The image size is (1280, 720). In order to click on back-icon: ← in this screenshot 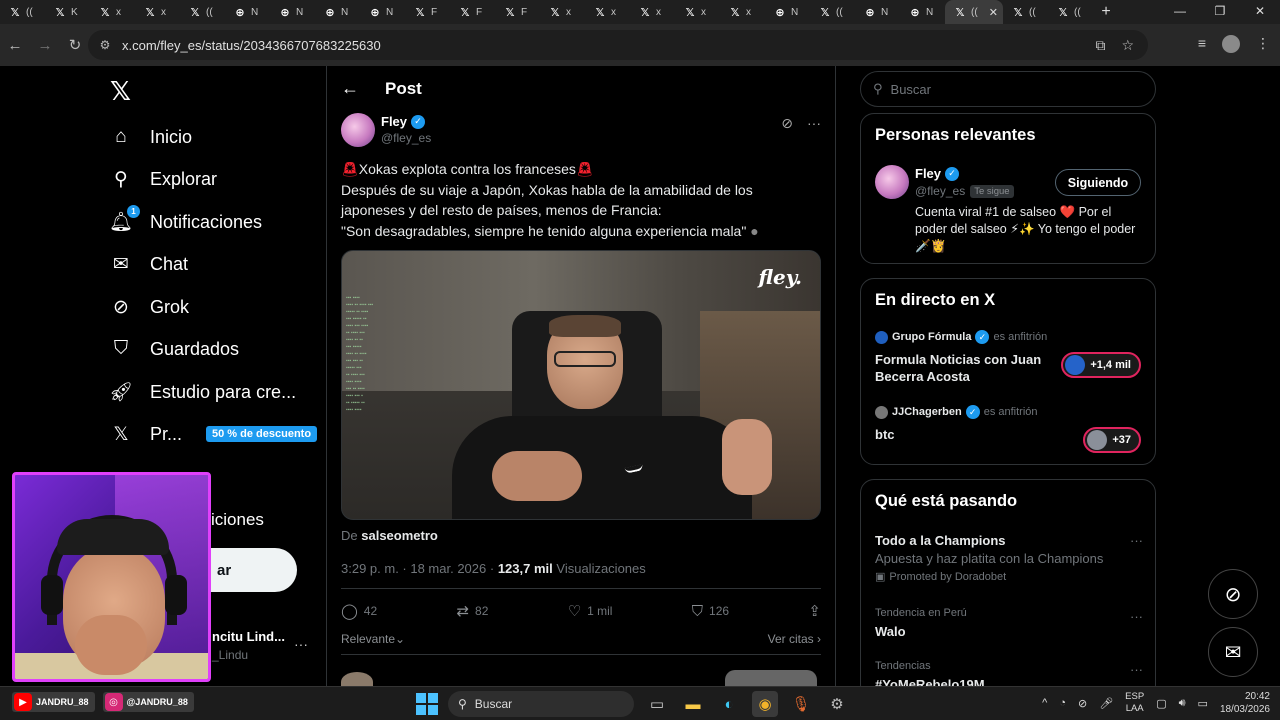, I will do `click(15, 45)`.